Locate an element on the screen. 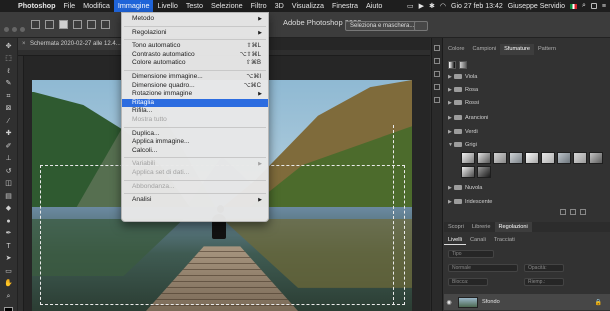 This screenshot has height=311, width=610. menu-livello: Livello is located at coordinates (167, 6).